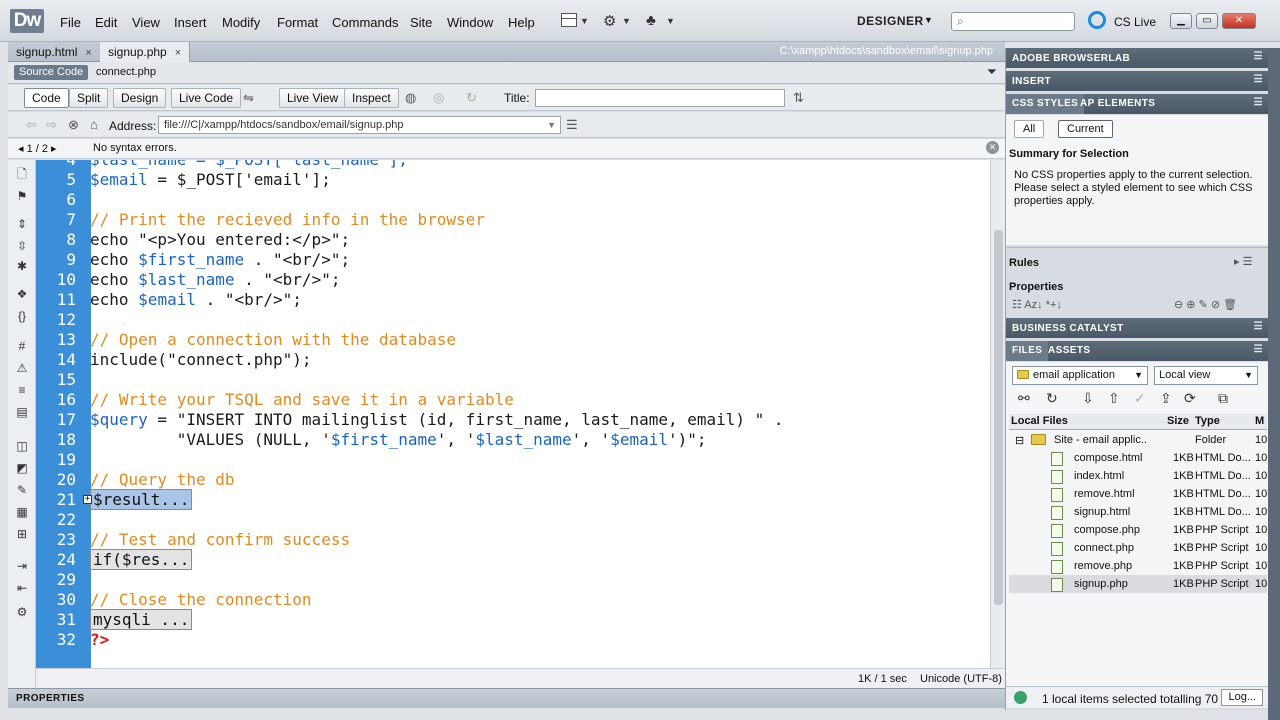  Describe the element at coordinates (22, 588) in the screenshot. I see `outdent-code-icon: ⇤` at that location.